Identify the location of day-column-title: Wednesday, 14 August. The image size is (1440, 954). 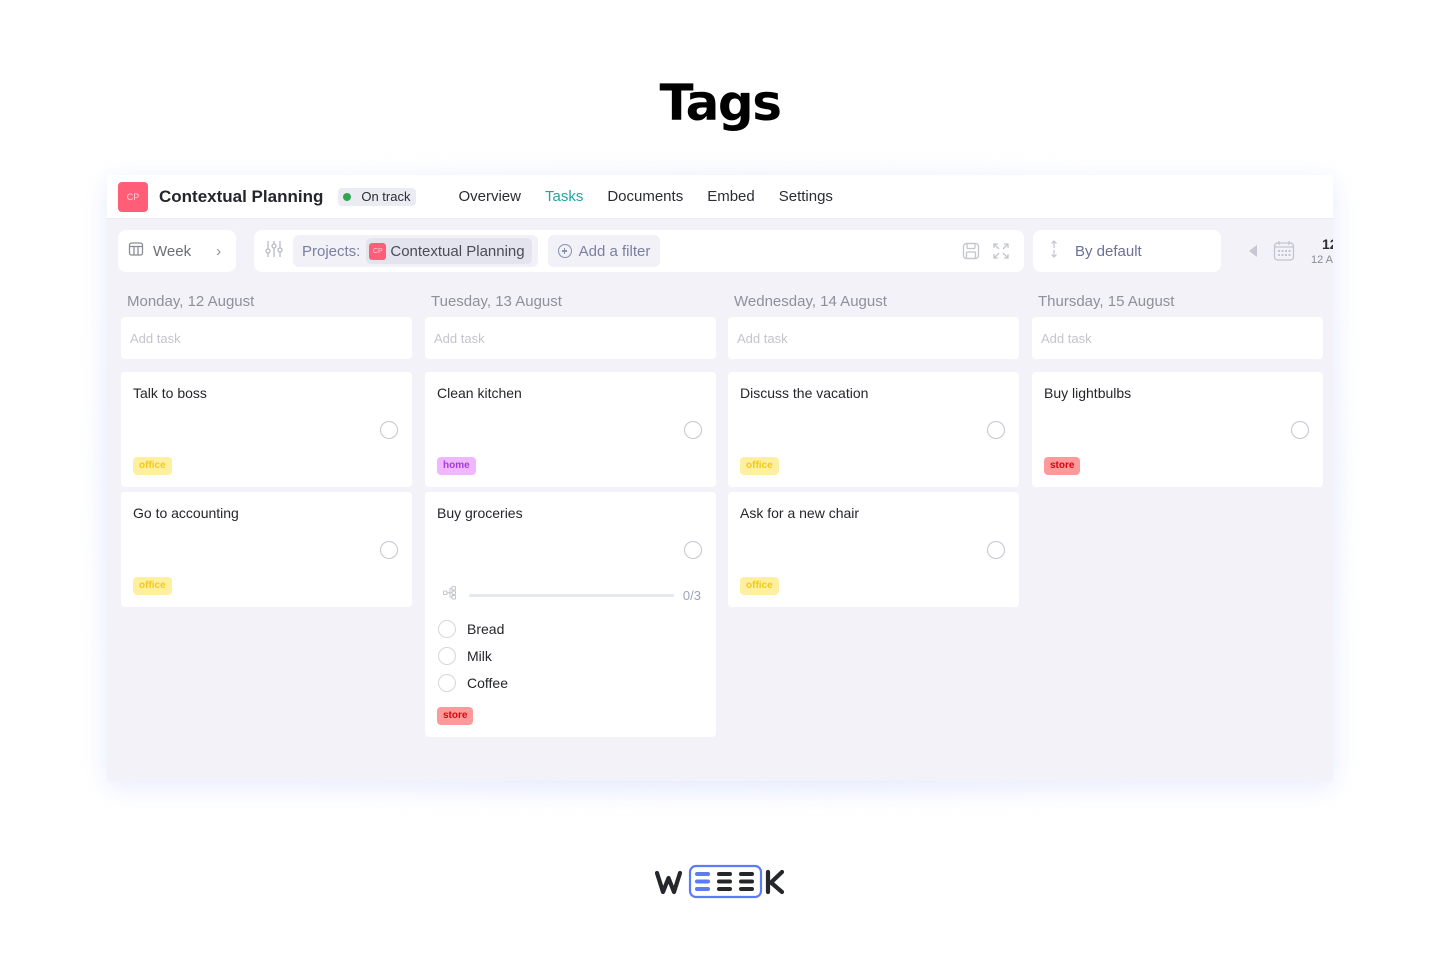
(810, 301).